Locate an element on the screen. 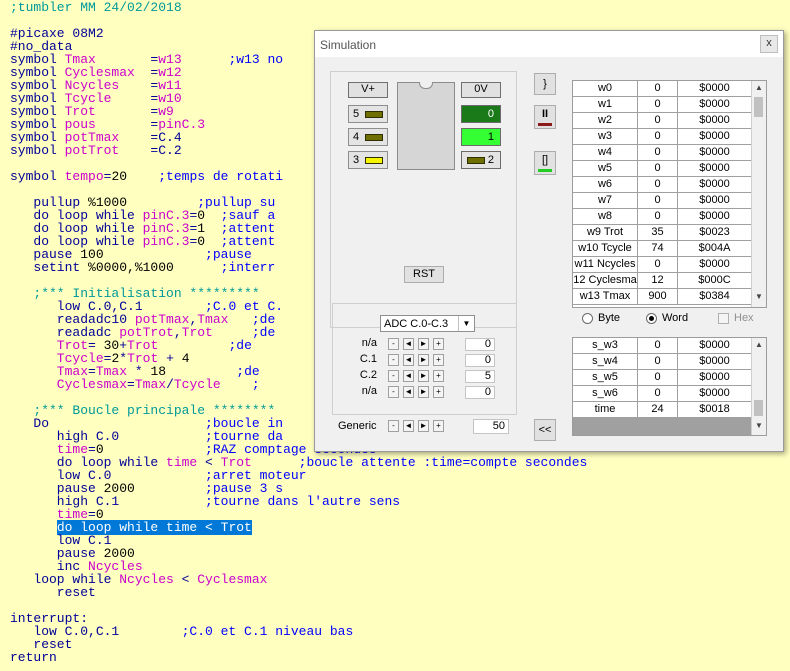 This screenshot has width=790, height=671. adc-label: n/a is located at coordinates (369, 391).